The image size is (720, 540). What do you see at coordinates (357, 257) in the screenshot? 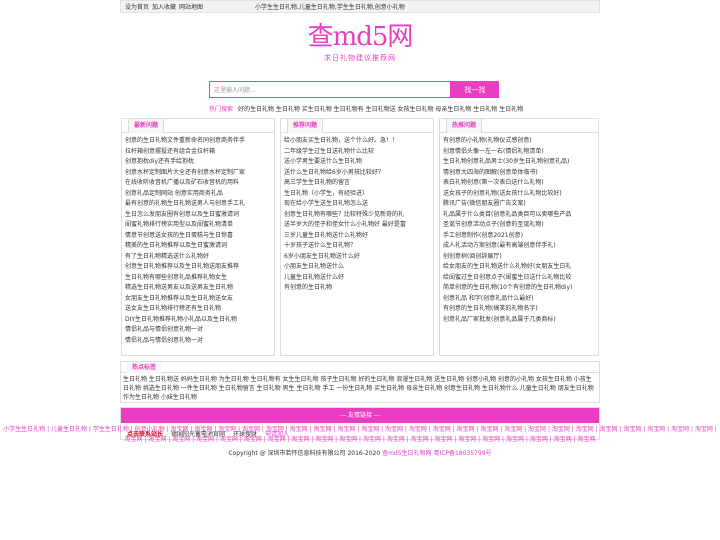
I see `question-item: 6岁小朋友生日礼物送什么好` at bounding box center [357, 257].